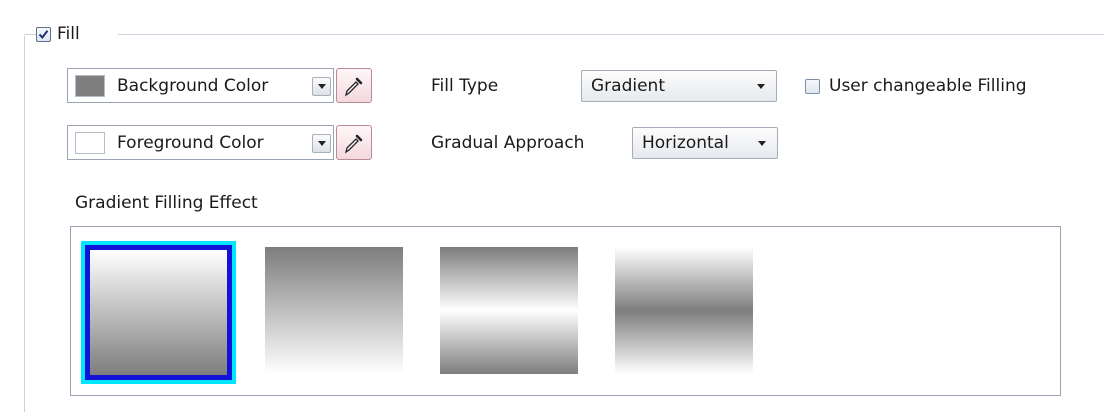 This screenshot has width=1110, height=412. What do you see at coordinates (679, 86) in the screenshot?
I see `fill-type-select: Gradient` at bounding box center [679, 86].